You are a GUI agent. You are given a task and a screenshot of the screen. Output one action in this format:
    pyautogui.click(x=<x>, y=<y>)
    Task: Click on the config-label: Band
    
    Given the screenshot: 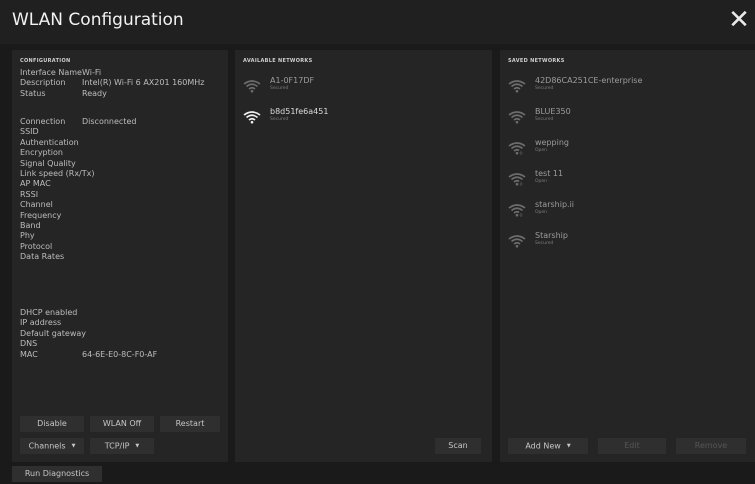 What is the action you would take?
    pyautogui.click(x=30, y=226)
    